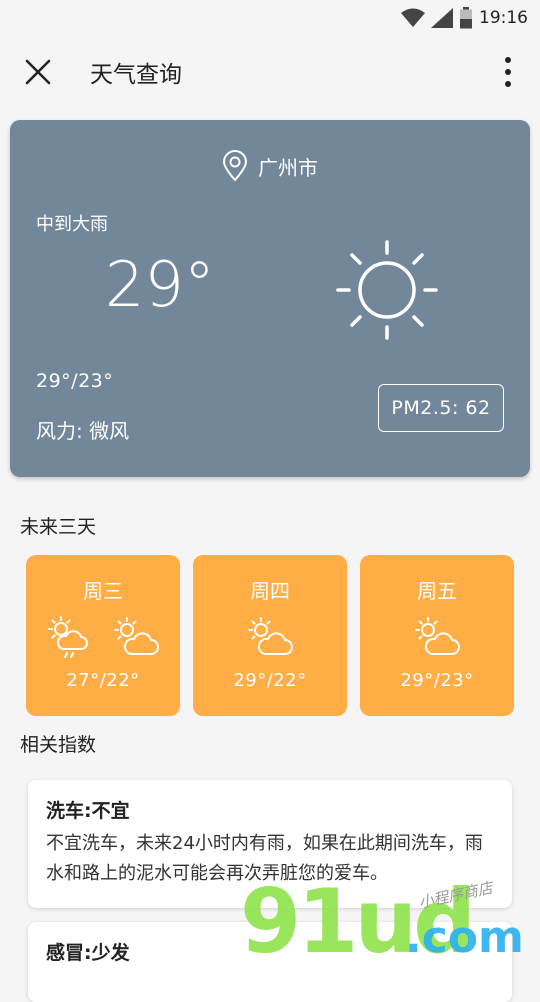 The height and width of the screenshot is (1002, 540). I want to click on more-vert-icon, so click(508, 72).